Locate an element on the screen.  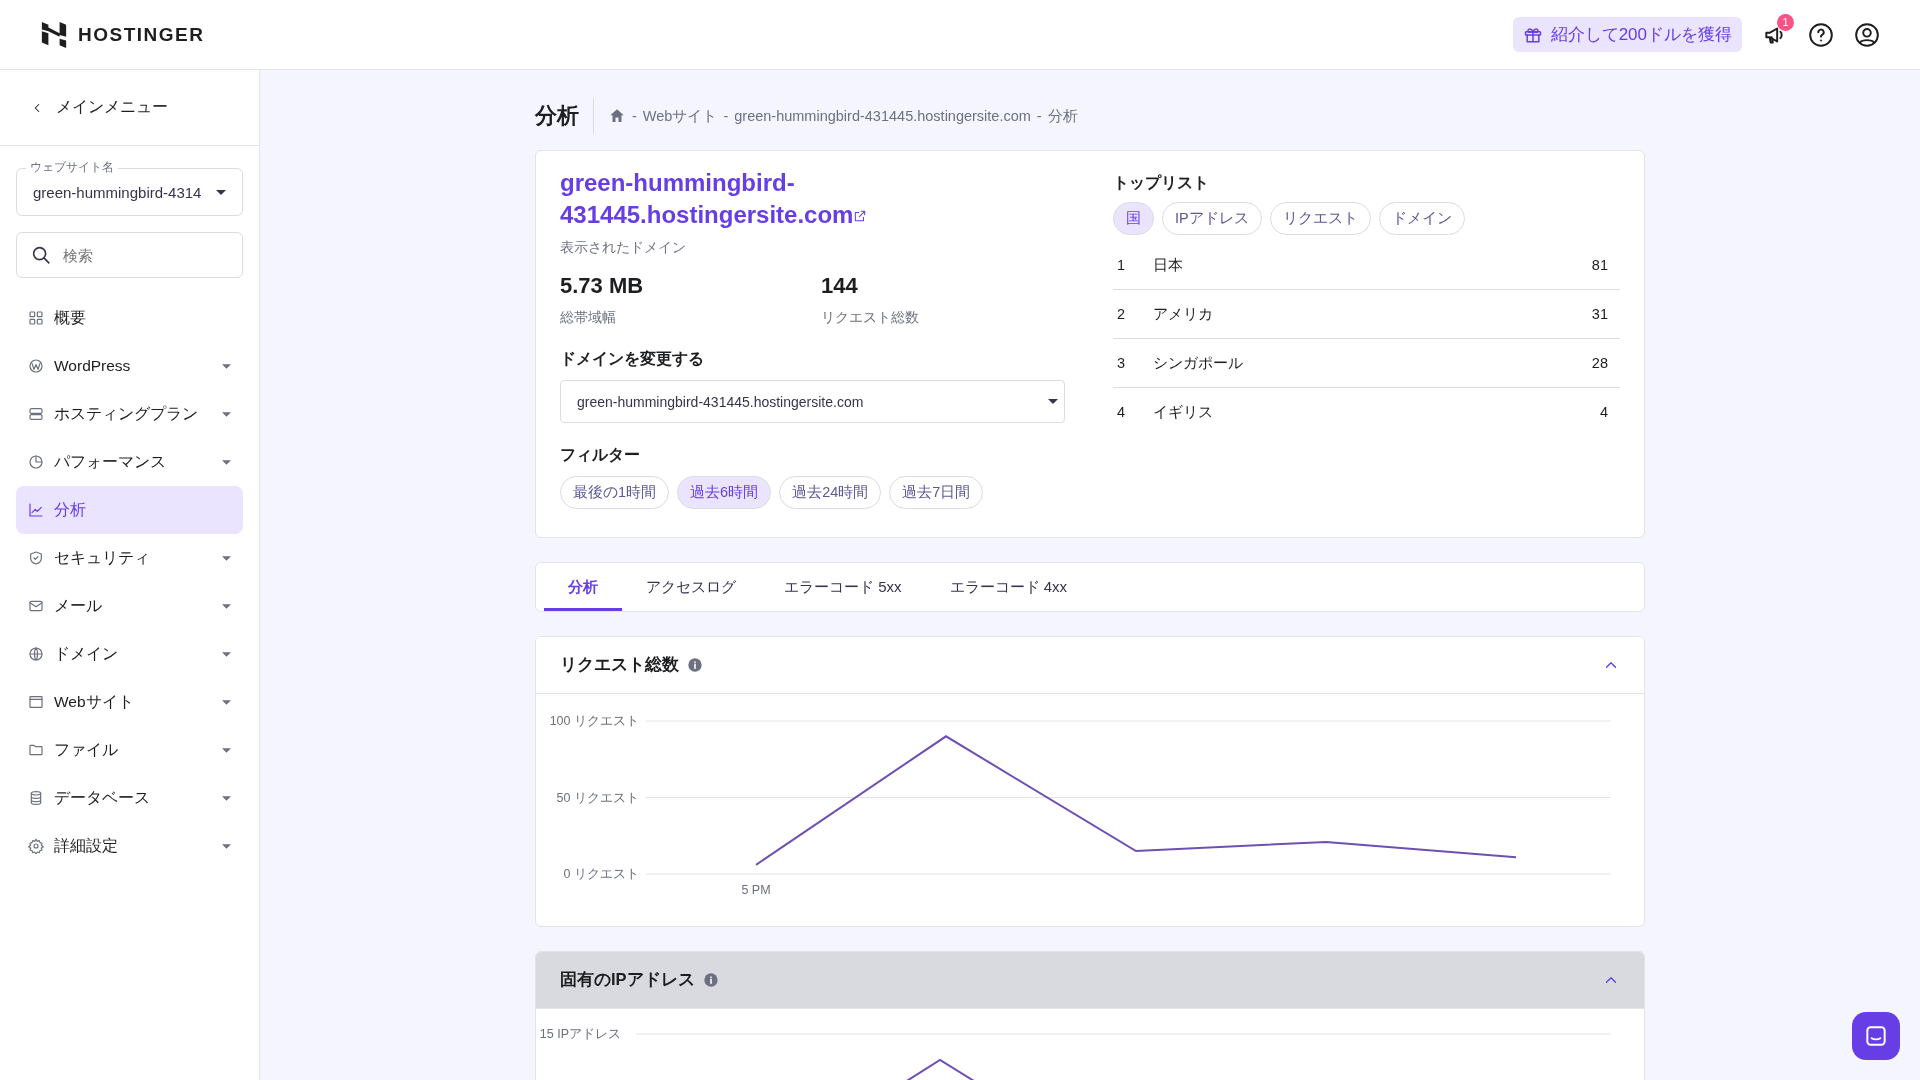
axis-label: 0 リクエスト is located at coordinates (601, 874).